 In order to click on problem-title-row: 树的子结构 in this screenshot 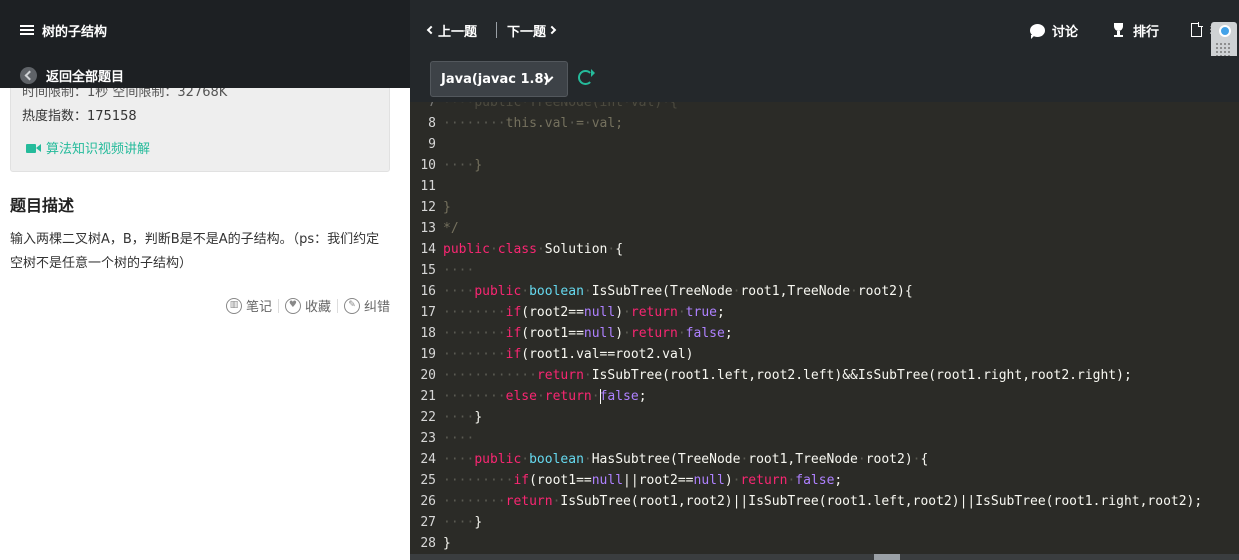, I will do `click(63, 30)`.